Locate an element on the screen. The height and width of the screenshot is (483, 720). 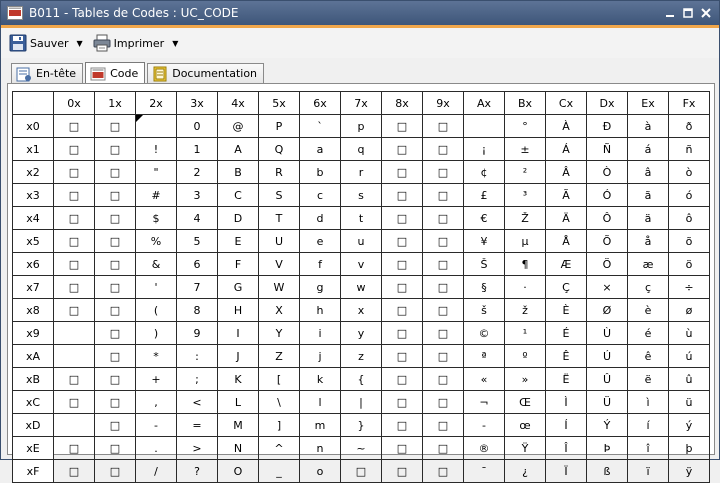
code-cell: Ë is located at coordinates (566, 379).